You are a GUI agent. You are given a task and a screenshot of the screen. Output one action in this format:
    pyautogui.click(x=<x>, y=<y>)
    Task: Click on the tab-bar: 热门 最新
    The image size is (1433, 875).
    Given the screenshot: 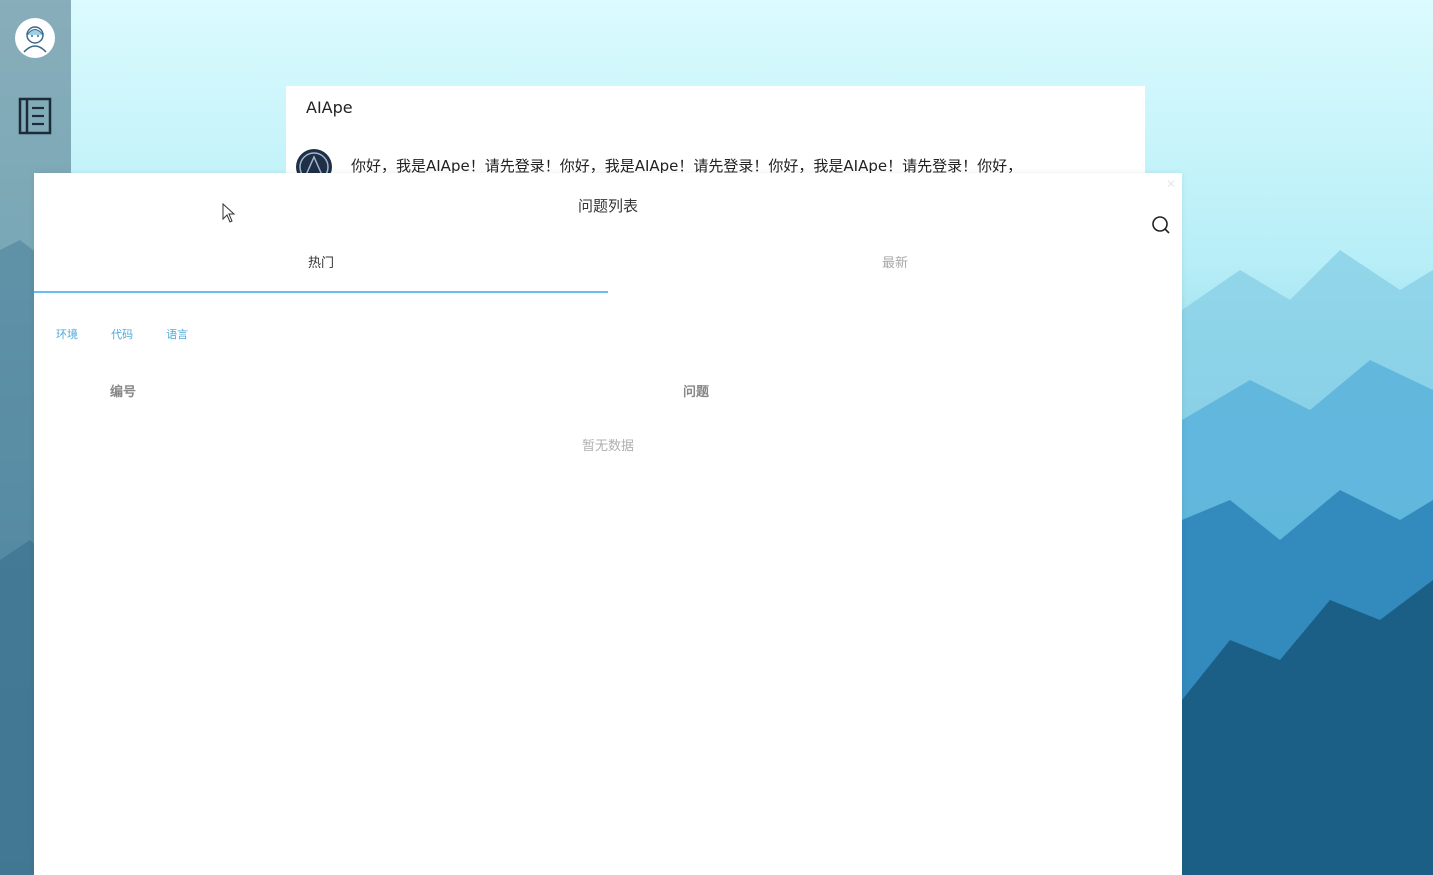 What is the action you would take?
    pyautogui.click(x=608, y=273)
    